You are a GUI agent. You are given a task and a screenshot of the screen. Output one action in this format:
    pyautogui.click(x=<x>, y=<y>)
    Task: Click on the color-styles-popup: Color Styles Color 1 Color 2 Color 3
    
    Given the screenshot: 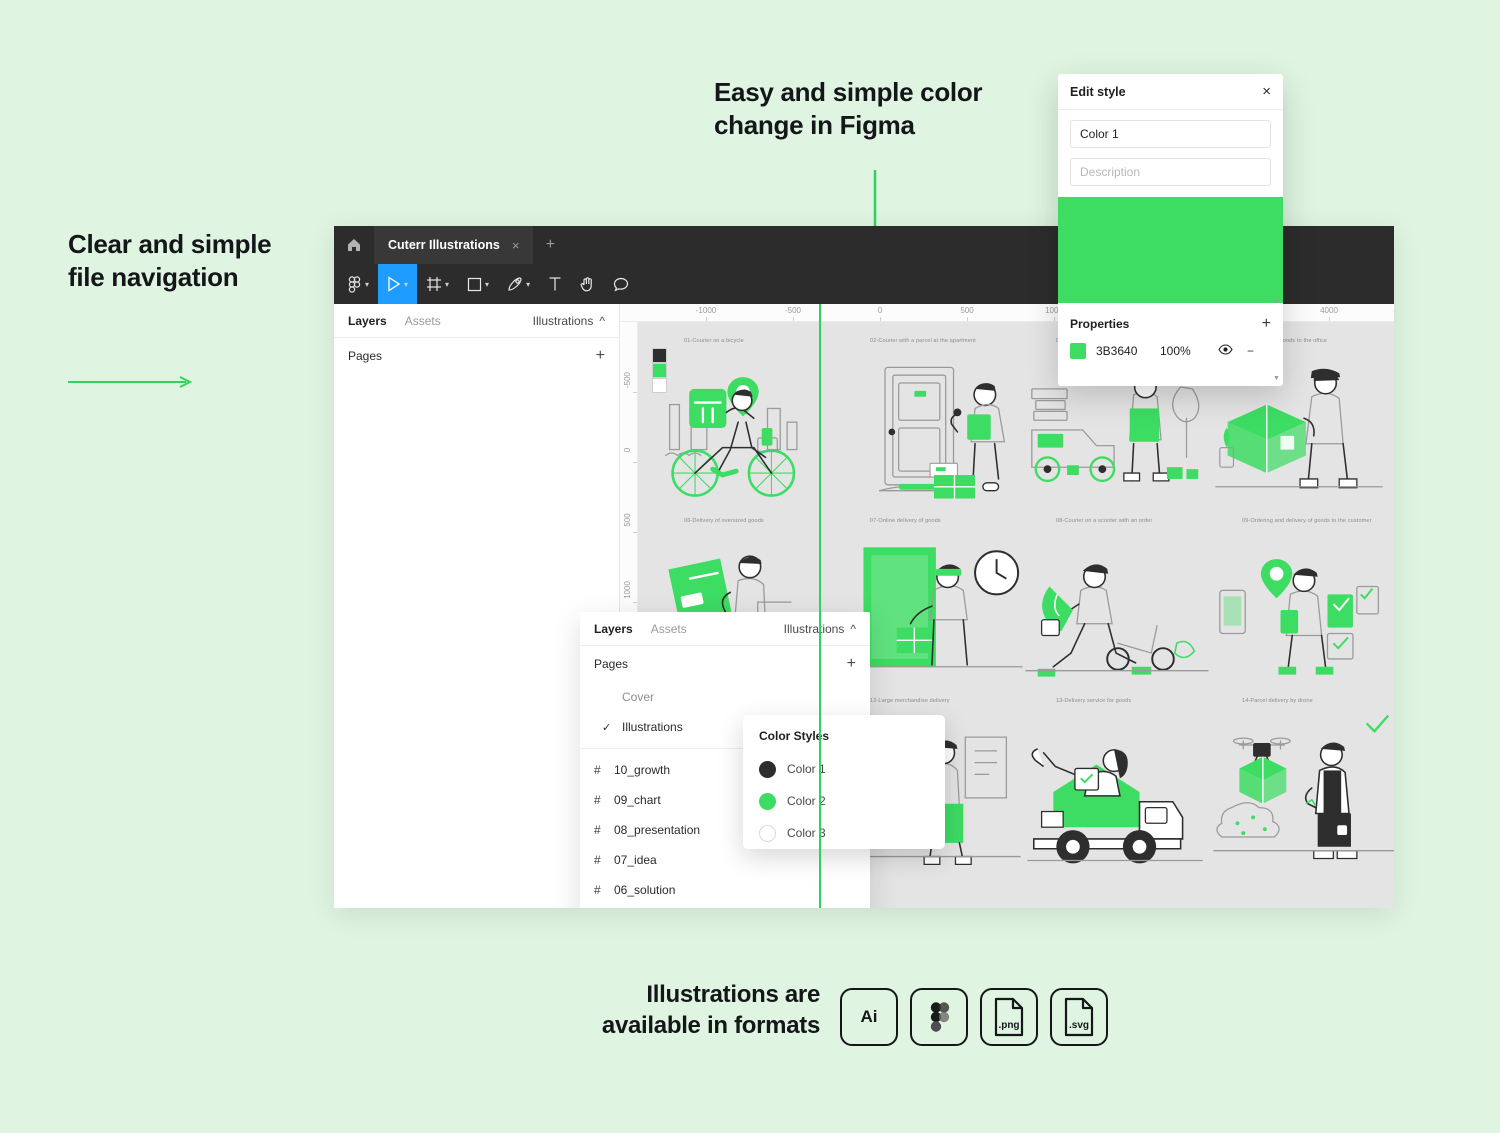 What is the action you would take?
    pyautogui.click(x=844, y=782)
    